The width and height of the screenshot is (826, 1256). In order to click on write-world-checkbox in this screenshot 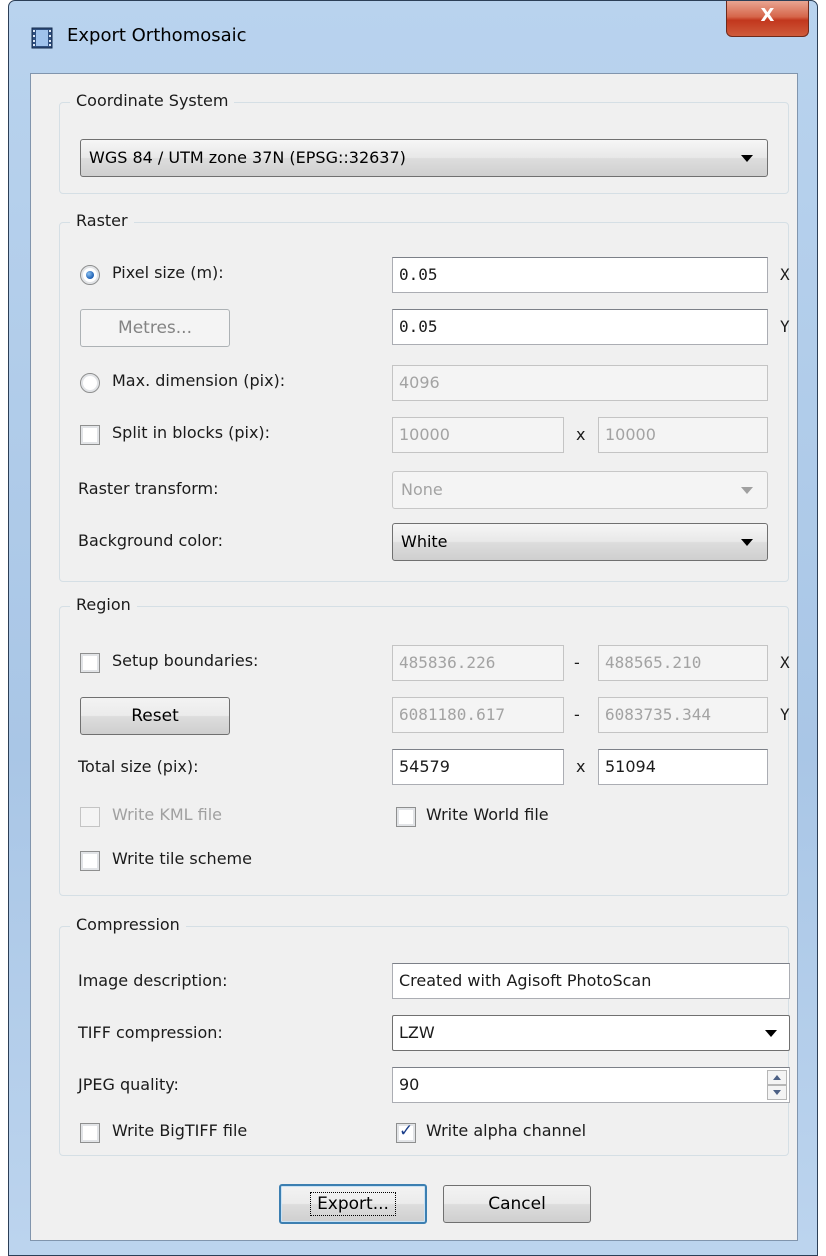, I will do `click(406, 817)`.